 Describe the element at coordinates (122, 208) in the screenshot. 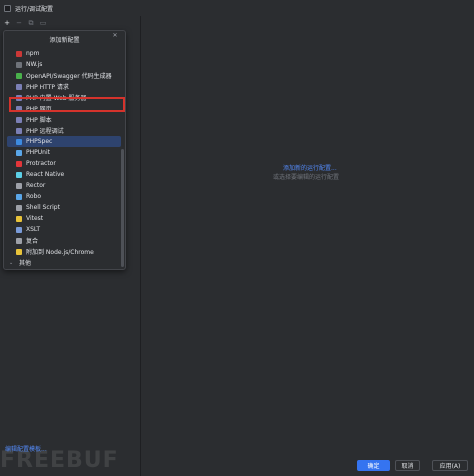

I see `scrollbar-thumb` at that location.